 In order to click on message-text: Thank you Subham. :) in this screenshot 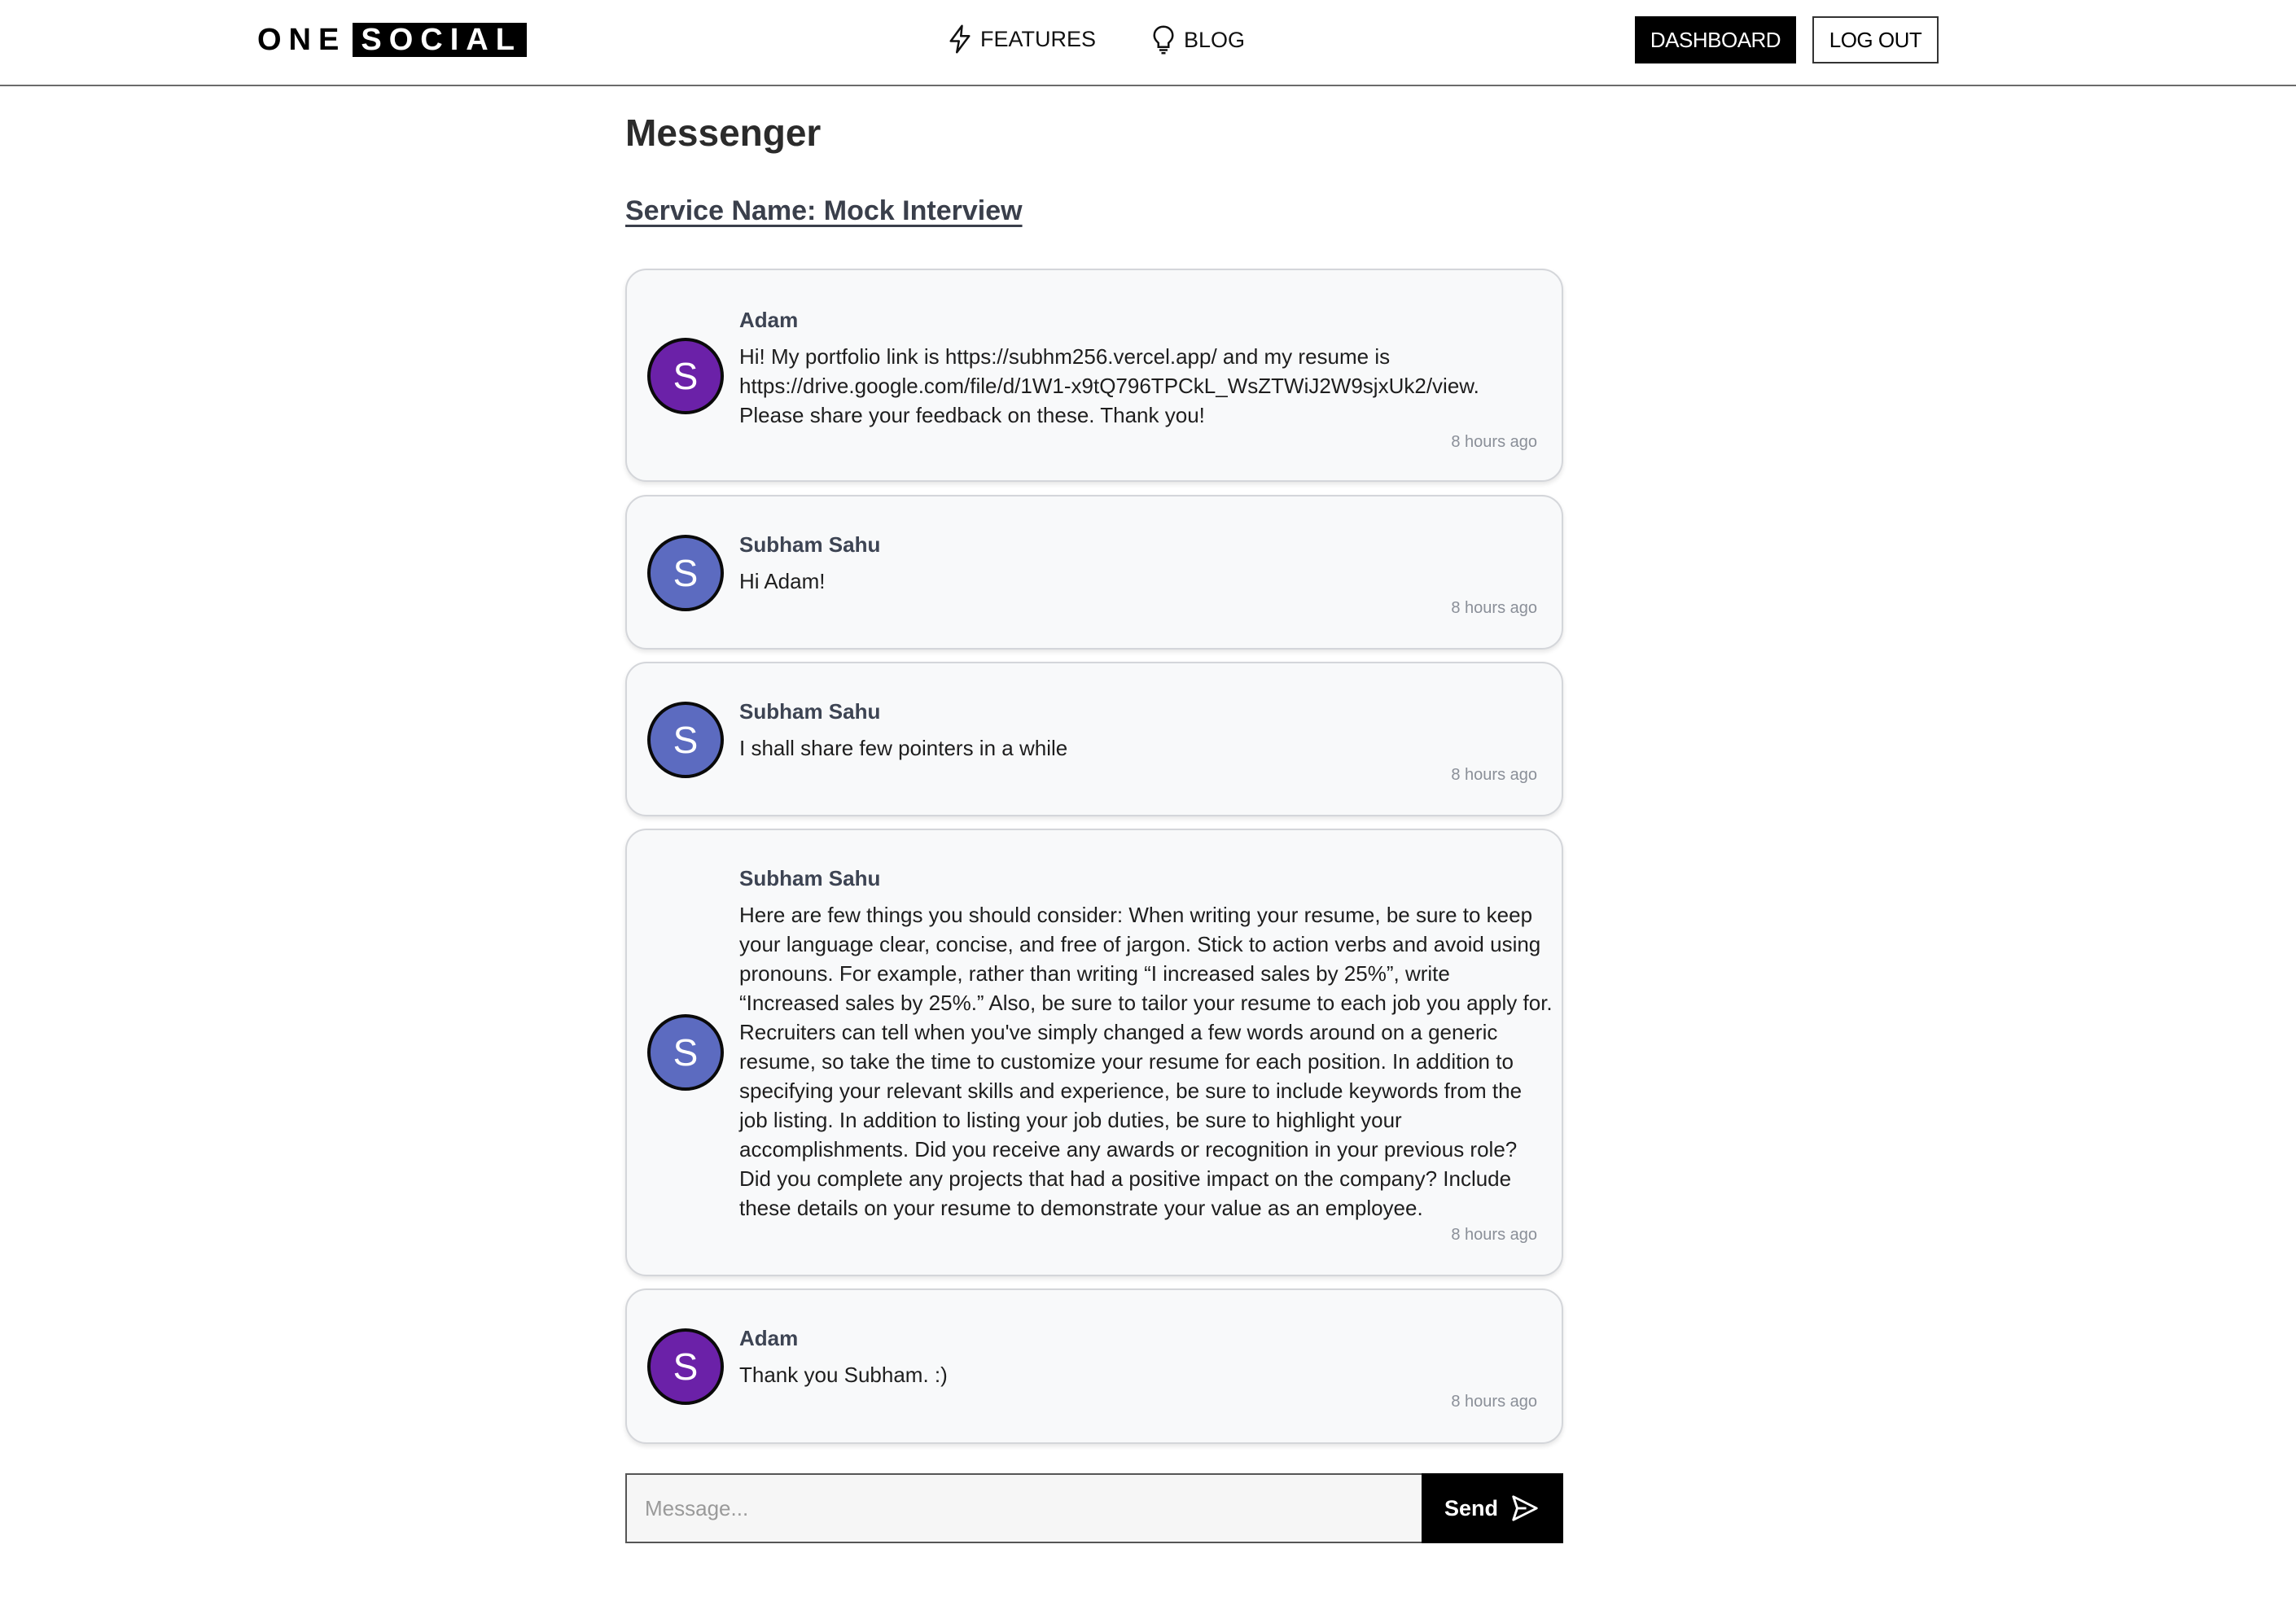, I will do `click(1146, 1374)`.